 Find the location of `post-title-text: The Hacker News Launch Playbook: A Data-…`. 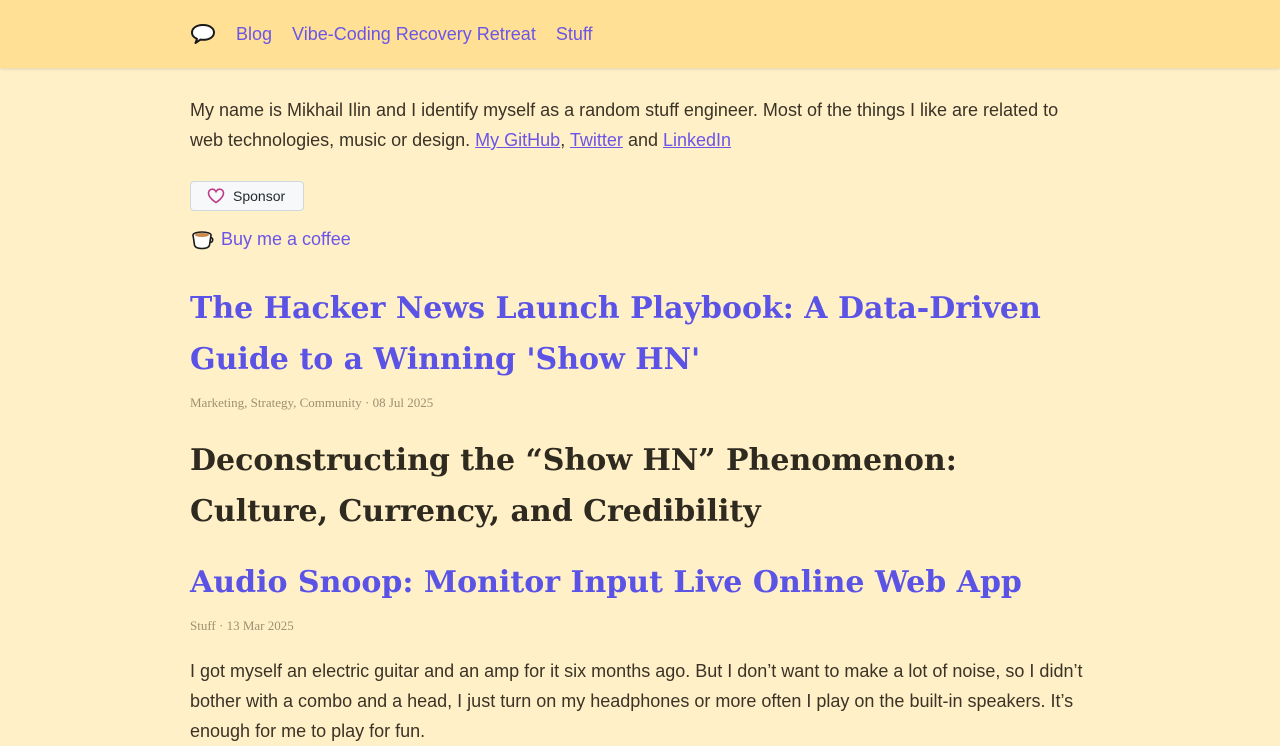

post-title-text: The Hacker News Launch Playbook: A Data-… is located at coordinates (615, 334).